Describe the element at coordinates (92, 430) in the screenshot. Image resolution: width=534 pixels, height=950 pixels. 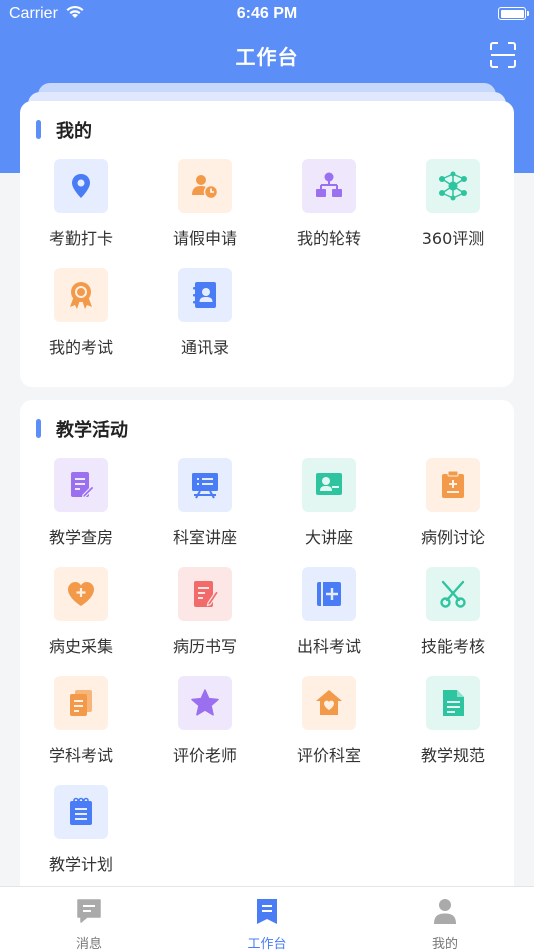
I see `section-title: 教学活动` at that location.